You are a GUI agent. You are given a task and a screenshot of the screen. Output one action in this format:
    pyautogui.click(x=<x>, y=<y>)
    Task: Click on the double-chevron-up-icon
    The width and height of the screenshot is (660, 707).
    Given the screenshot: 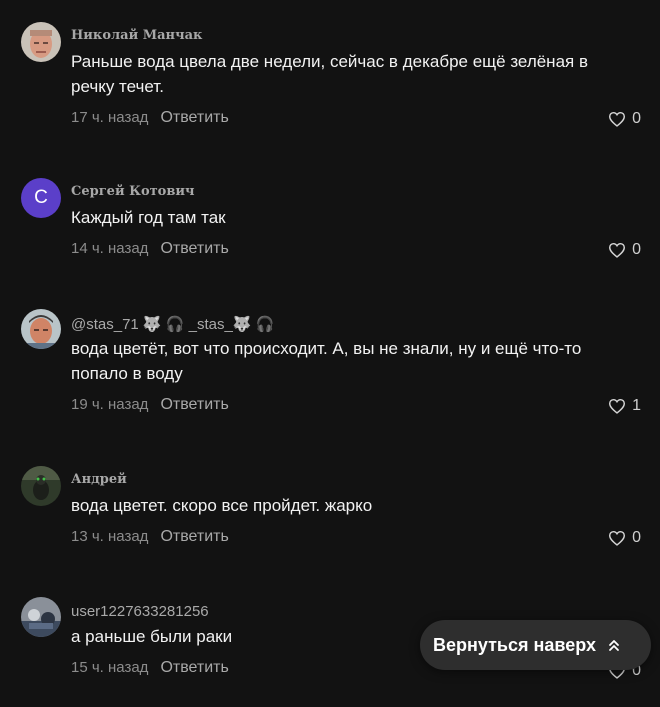 What is the action you would take?
    pyautogui.click(x=614, y=645)
    